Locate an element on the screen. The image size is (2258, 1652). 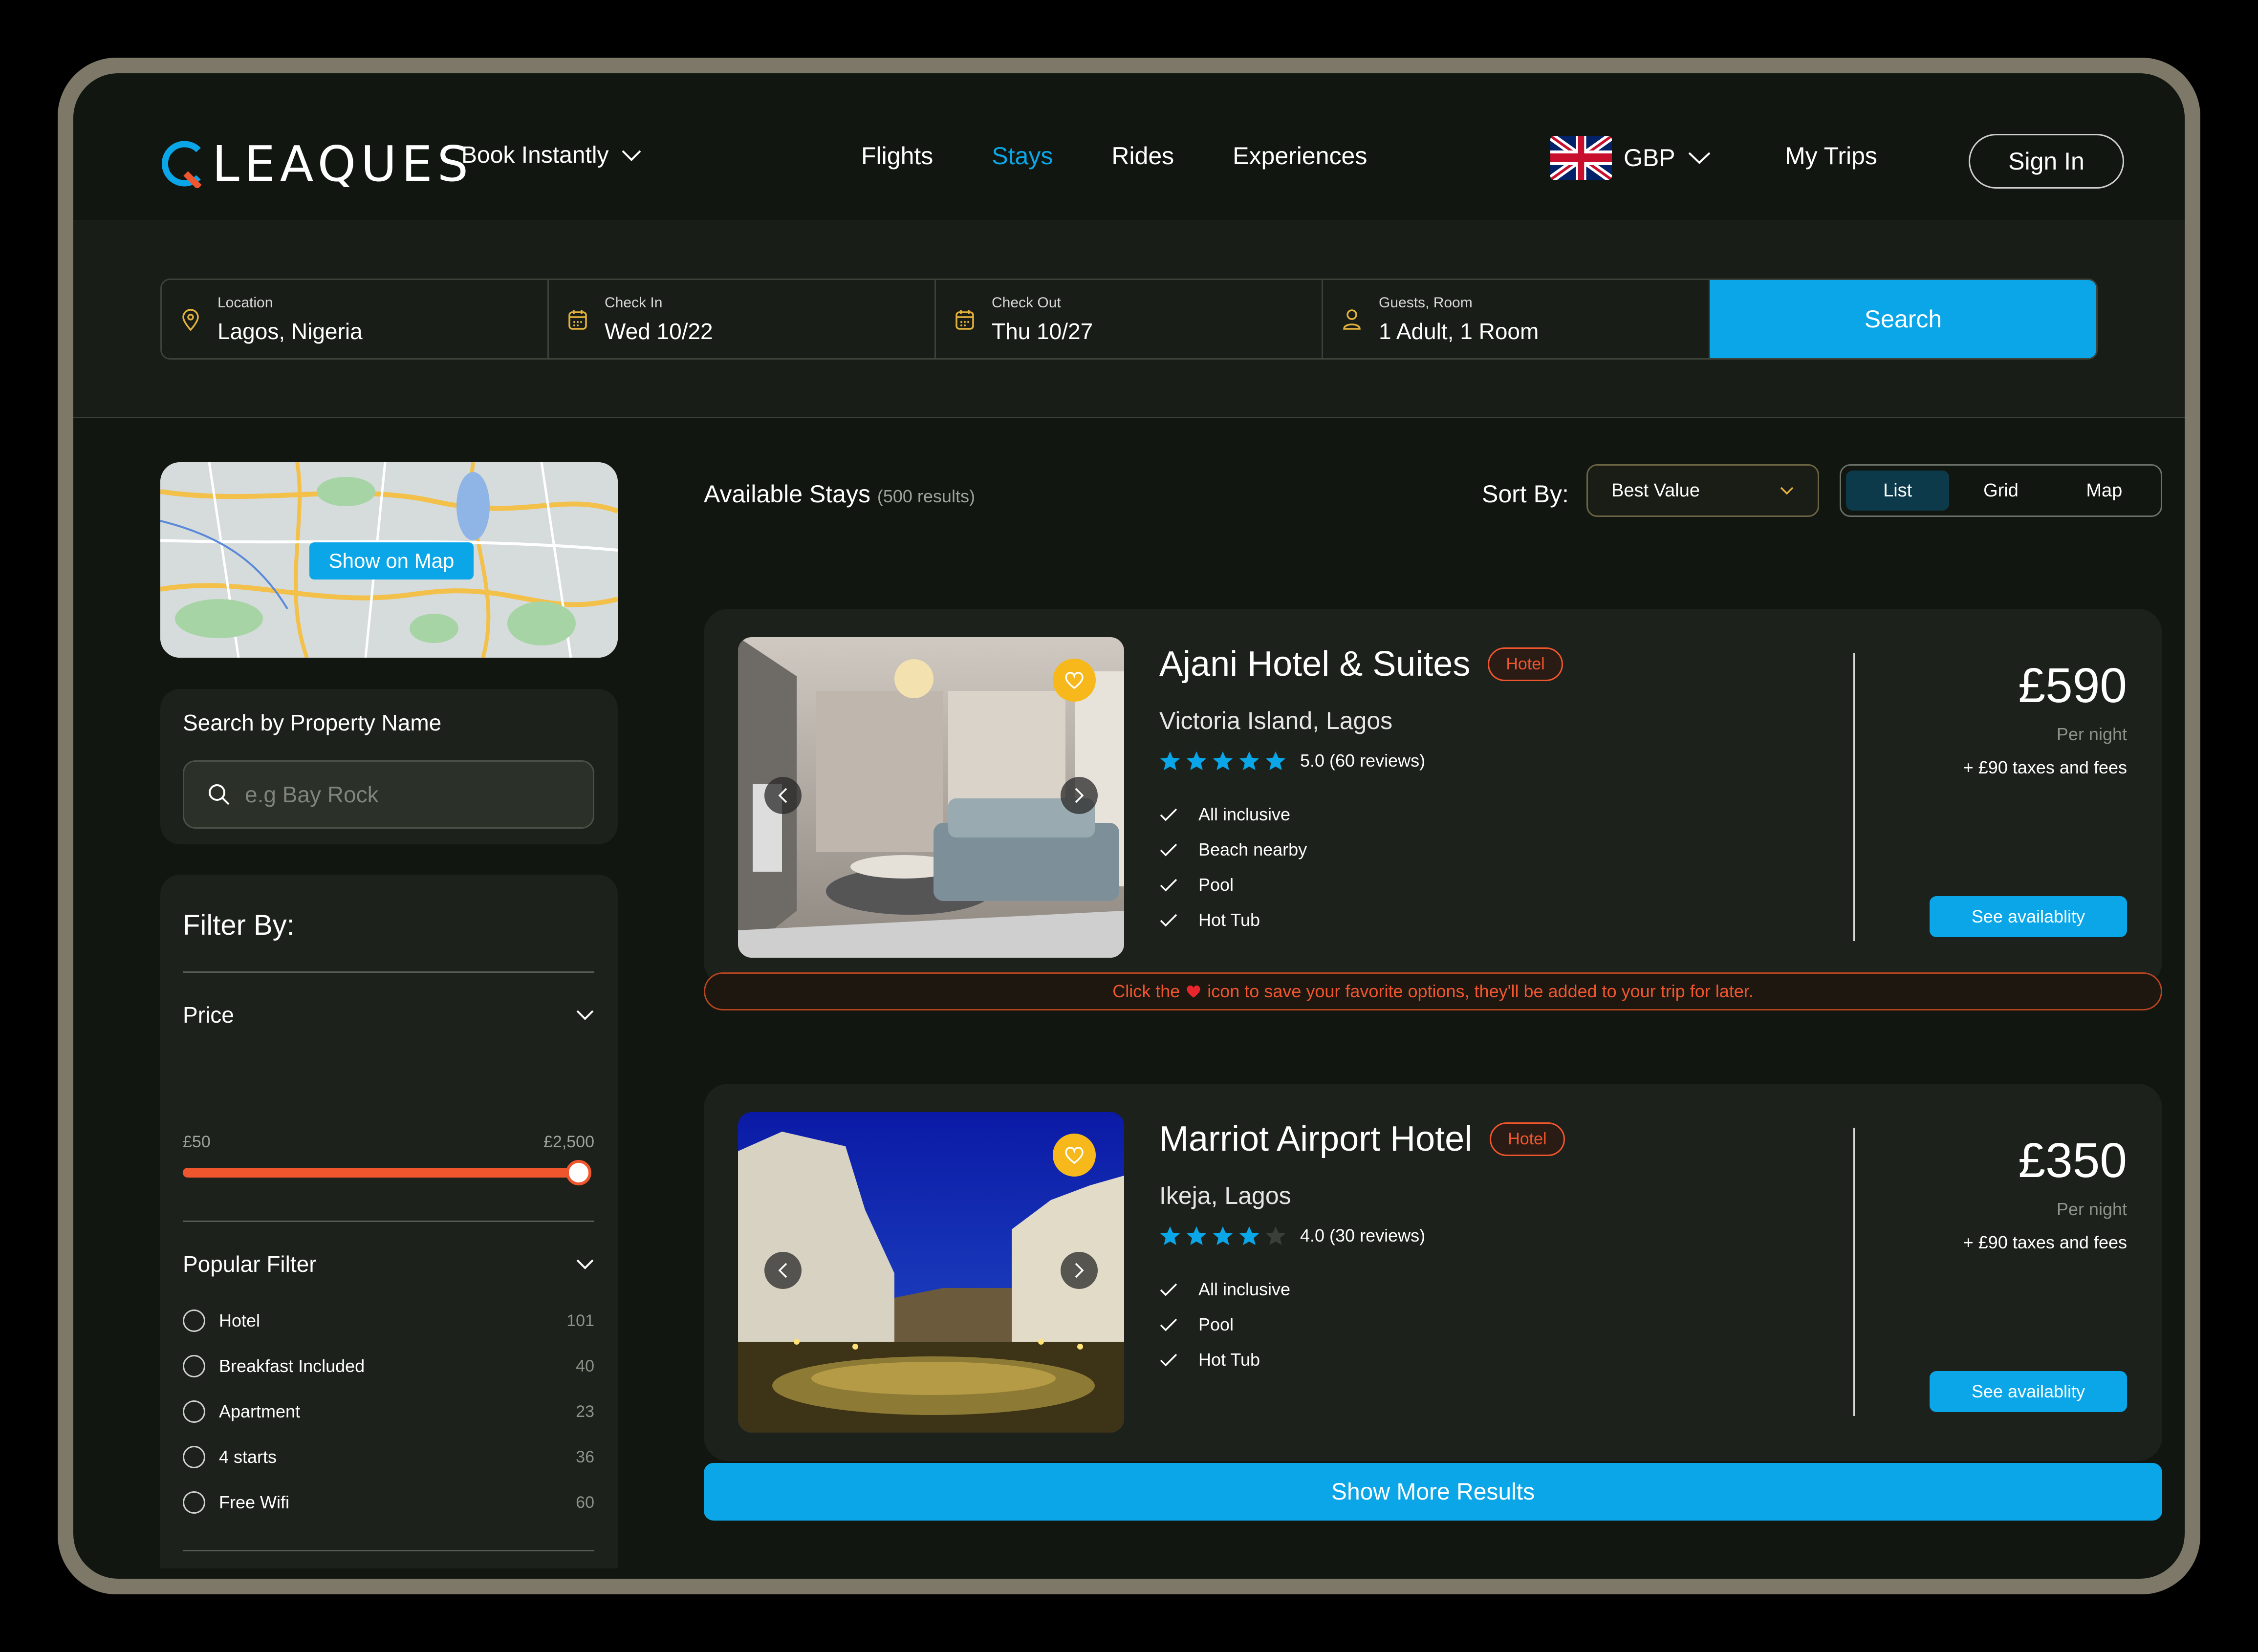
filter-option-count: 60 is located at coordinates (585, 1502).